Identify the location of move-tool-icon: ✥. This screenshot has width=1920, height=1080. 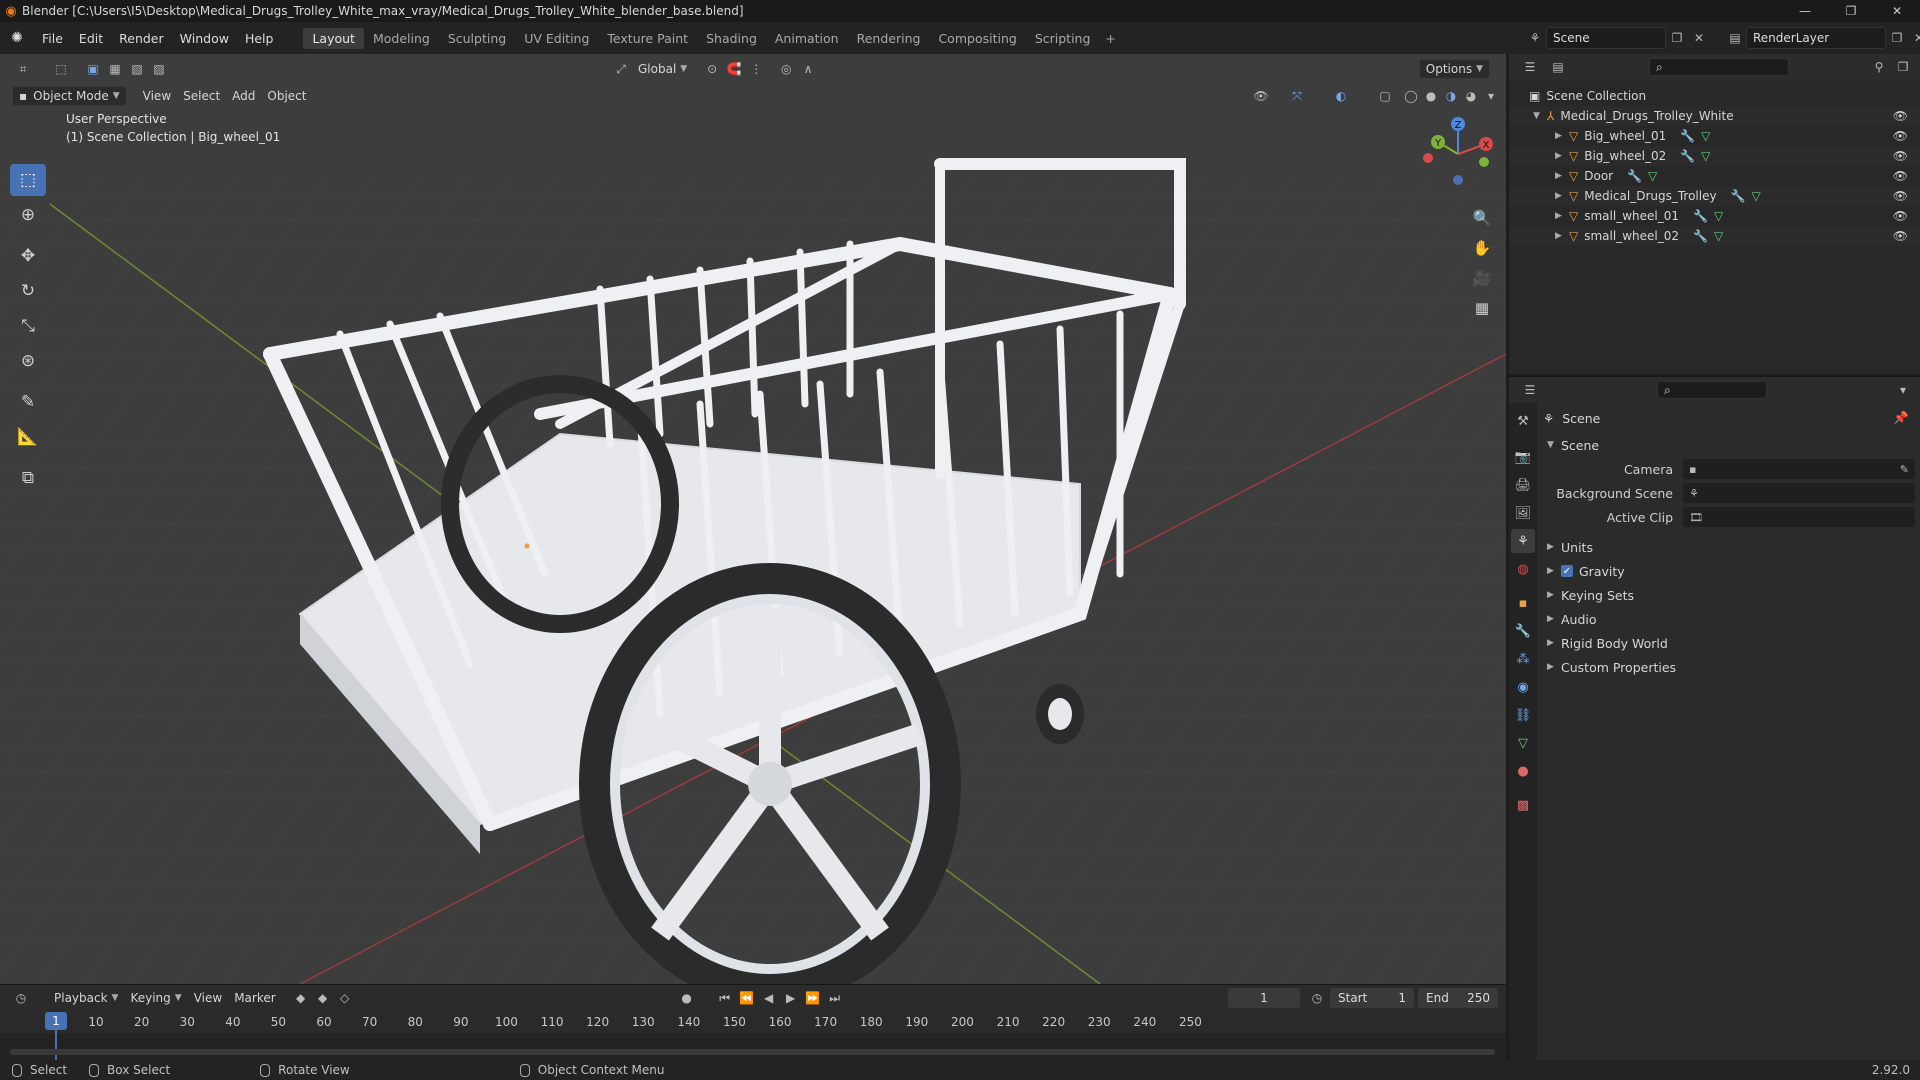
(28, 256).